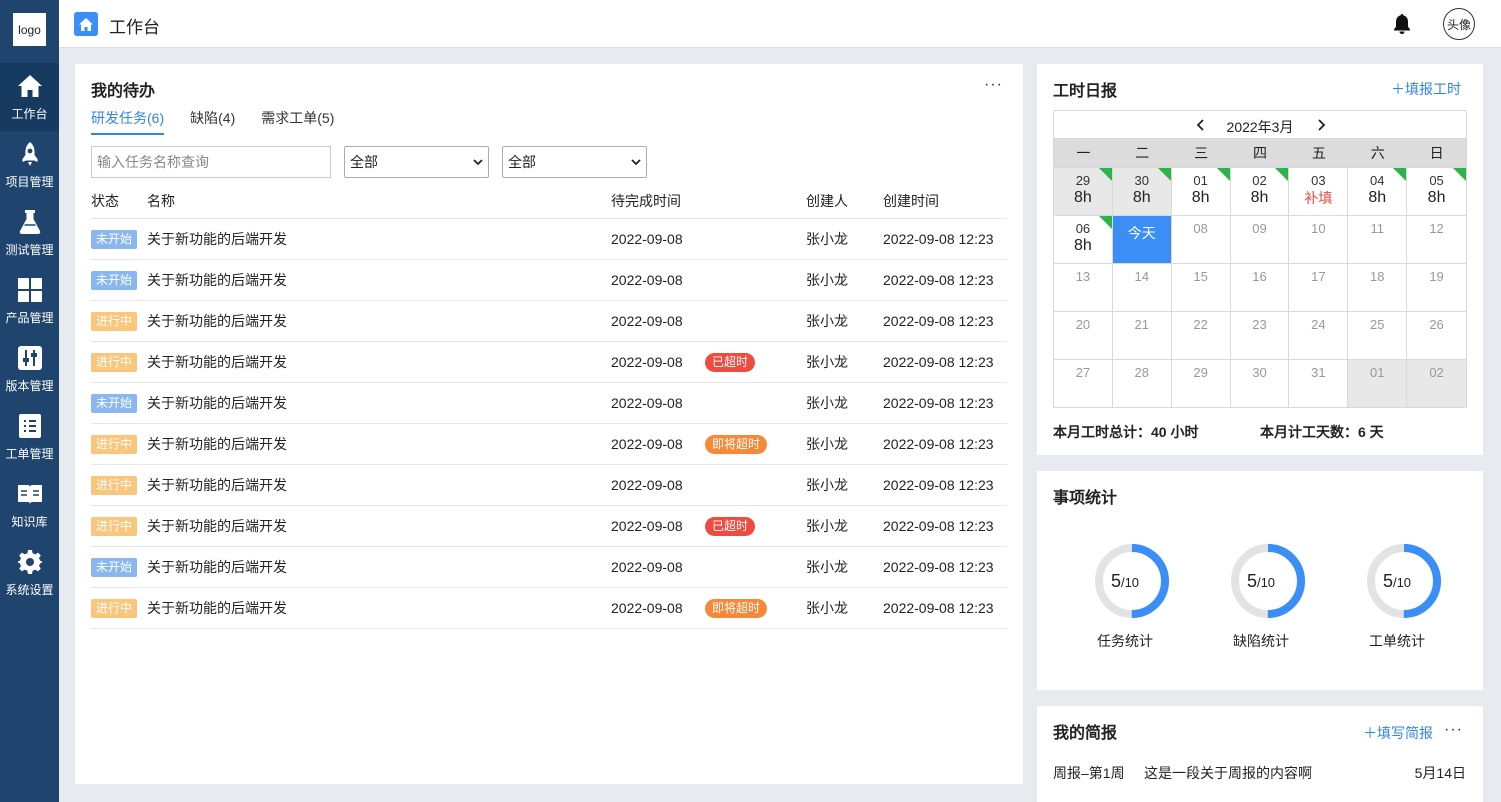 This screenshot has height=802, width=1501. What do you see at coordinates (29, 573) in the screenshot?
I see `sidebar-item-settings: 系统设置` at bounding box center [29, 573].